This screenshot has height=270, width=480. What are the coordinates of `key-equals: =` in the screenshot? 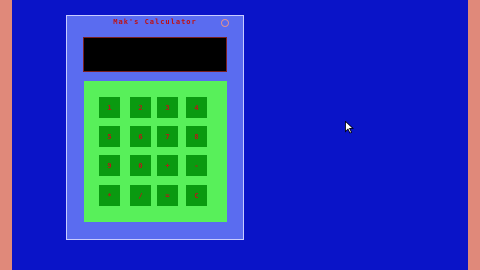 It's located at (167, 195).